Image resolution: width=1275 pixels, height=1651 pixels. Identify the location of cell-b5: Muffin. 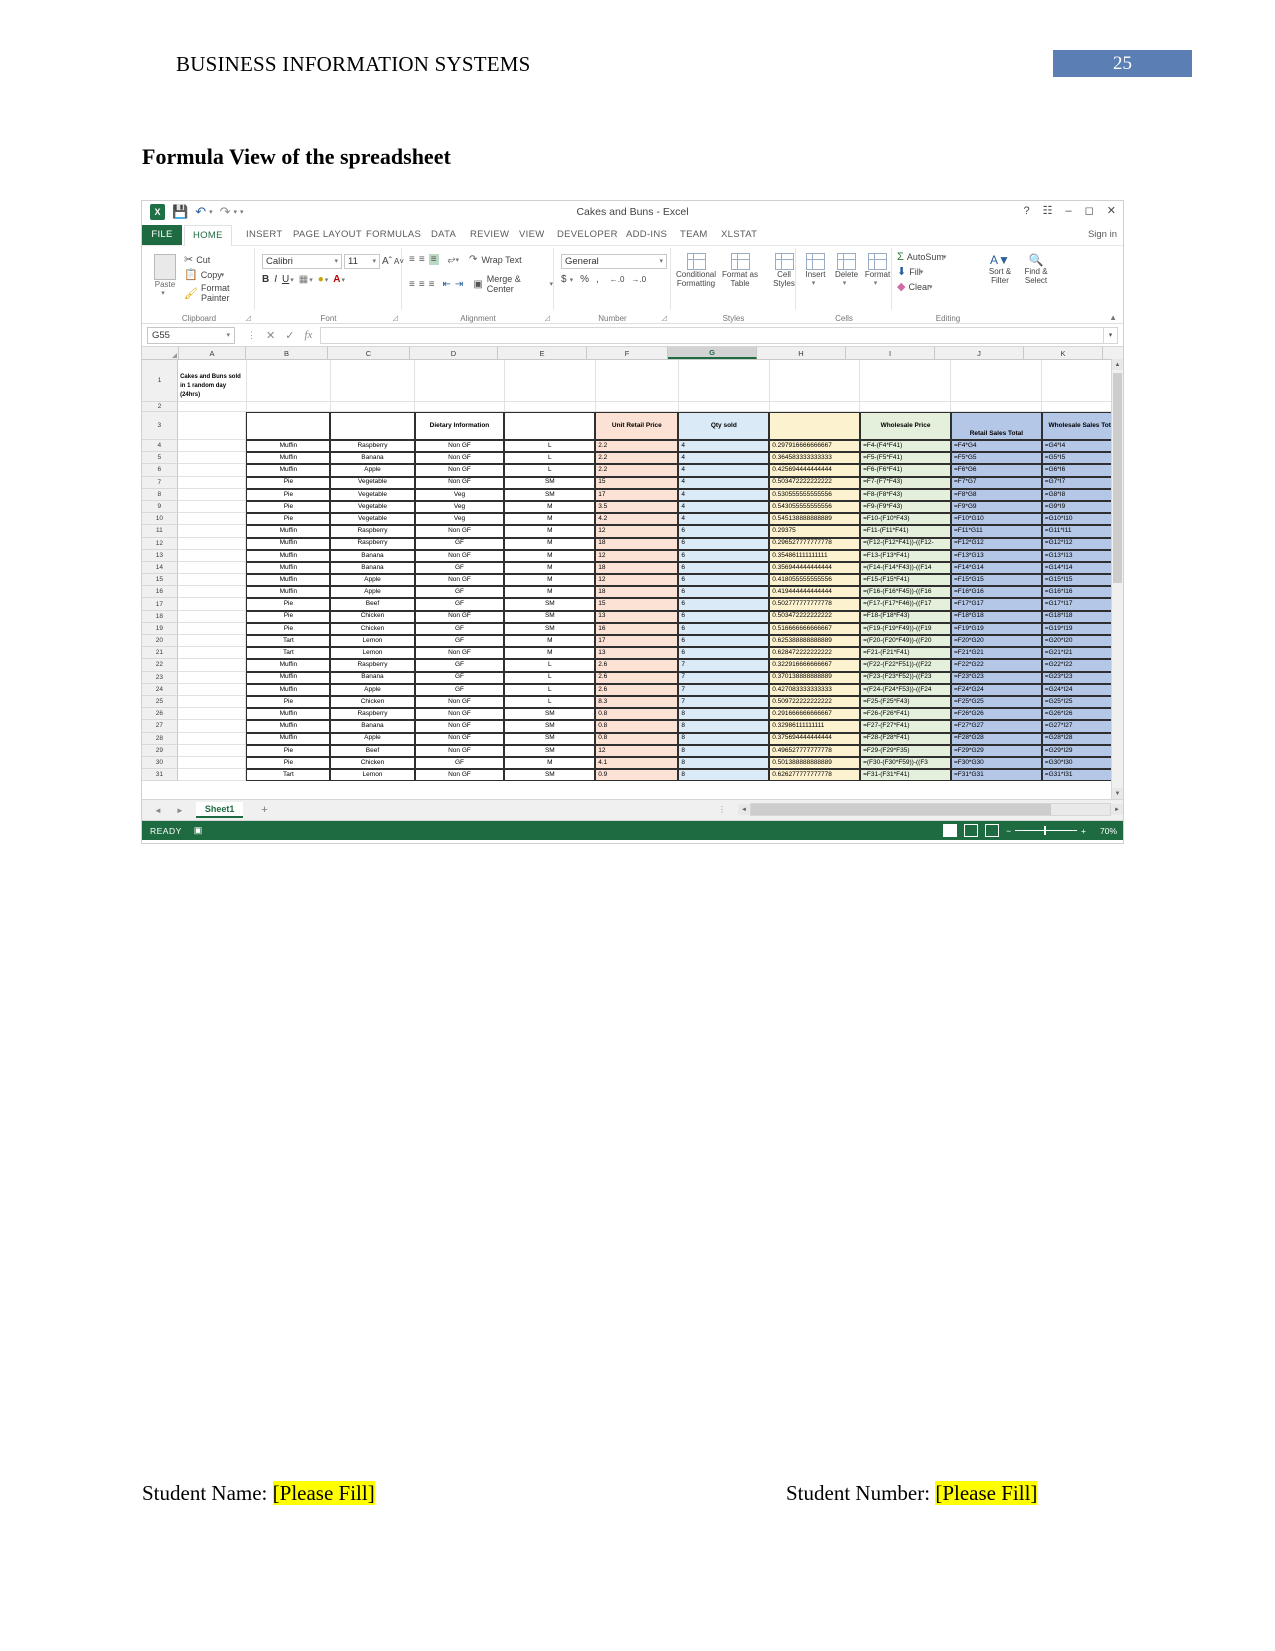
(288, 458).